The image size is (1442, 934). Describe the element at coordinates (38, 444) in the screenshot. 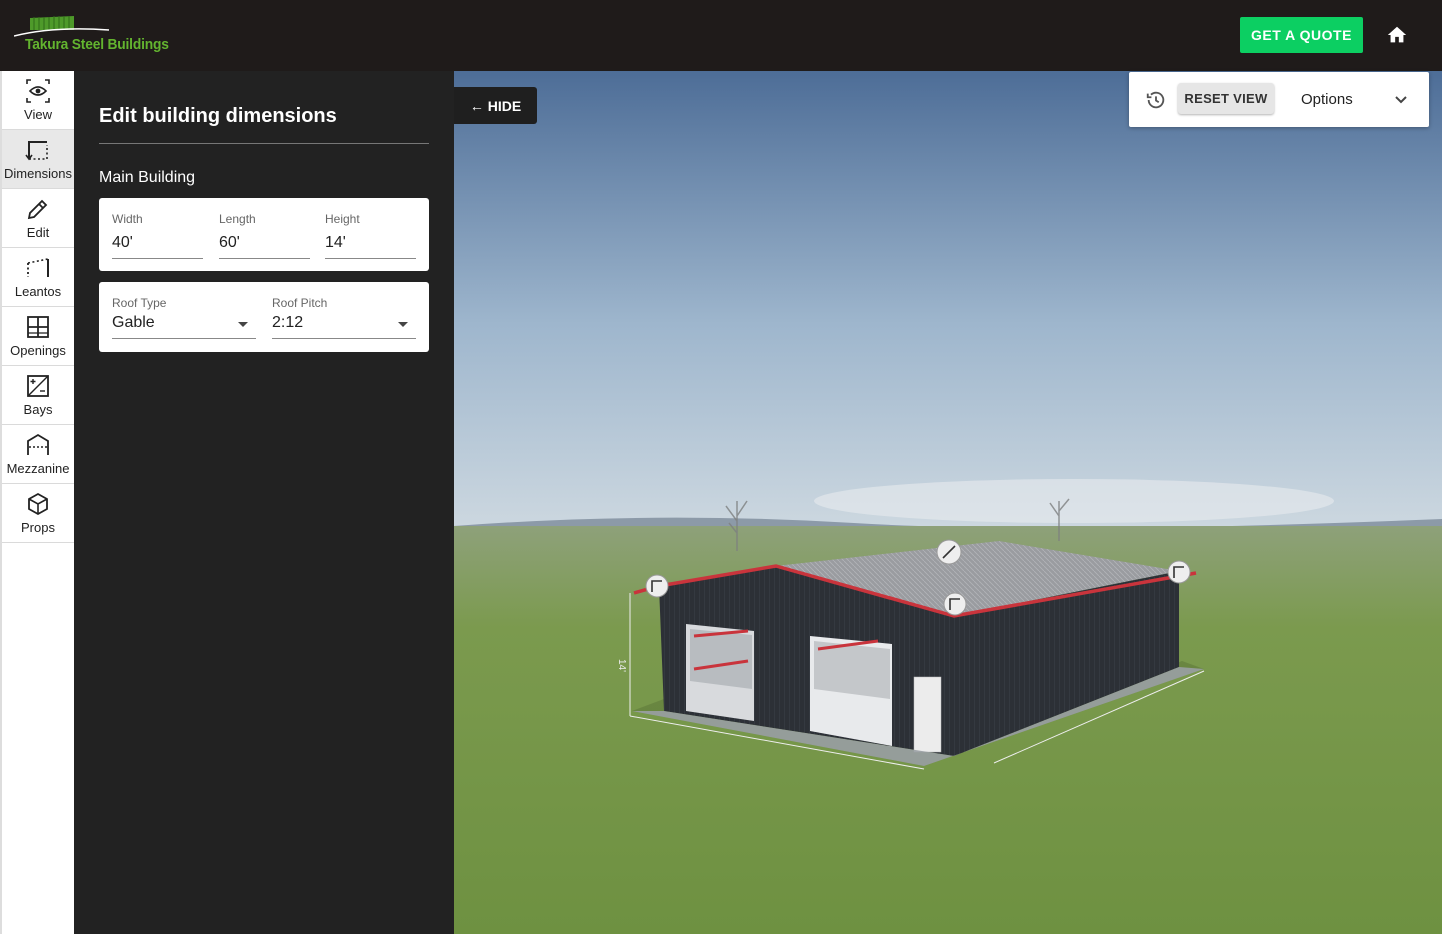

I see `mezzanine-icon` at that location.